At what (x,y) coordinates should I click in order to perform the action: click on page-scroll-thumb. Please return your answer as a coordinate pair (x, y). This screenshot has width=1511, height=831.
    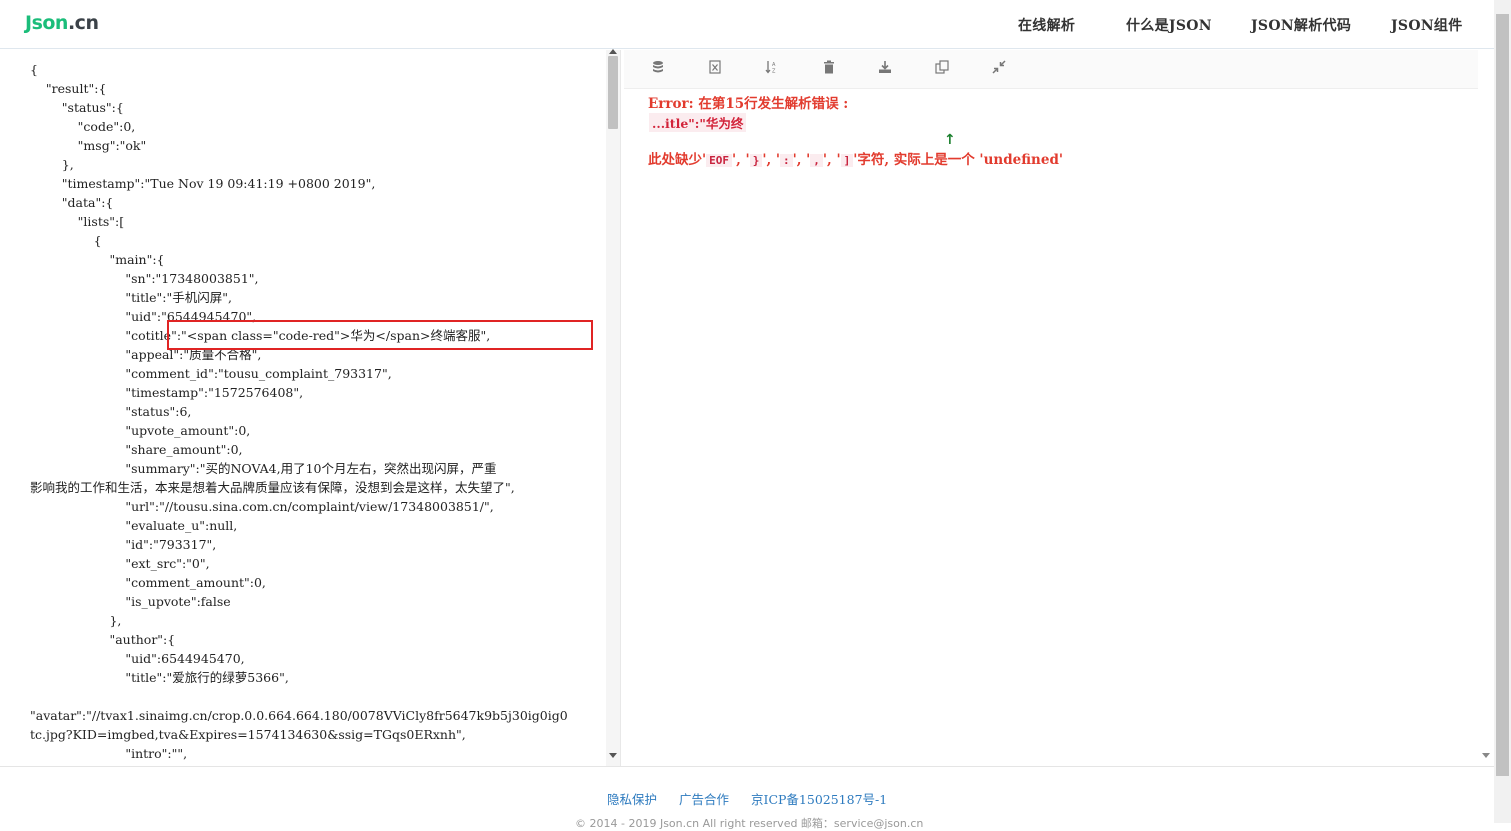
    Looking at the image, I should click on (1502, 395).